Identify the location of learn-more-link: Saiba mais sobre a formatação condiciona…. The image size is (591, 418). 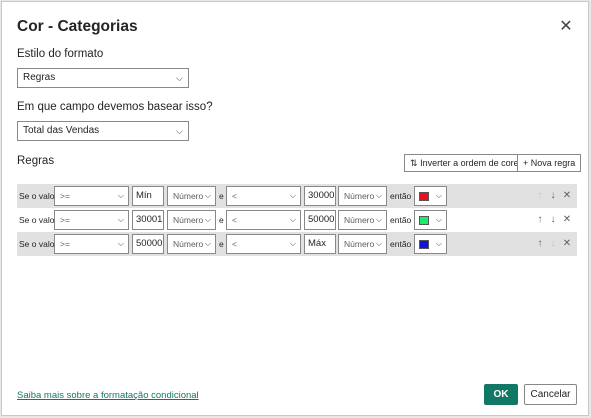
(108, 395).